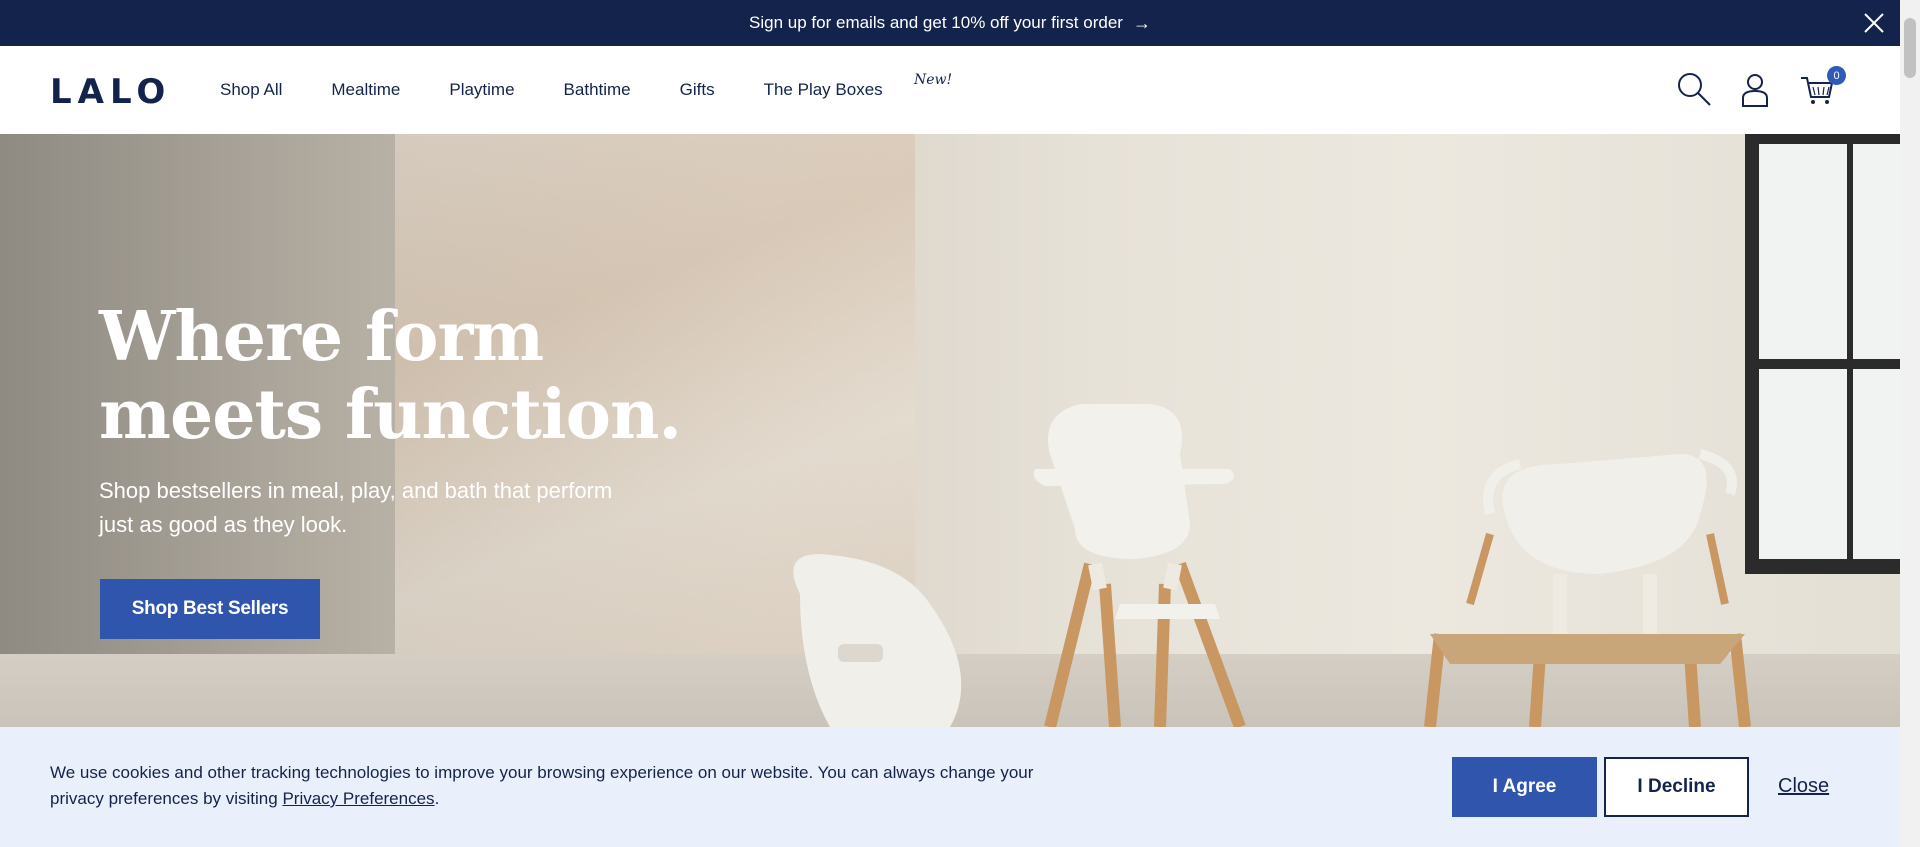 The width and height of the screenshot is (1920, 847). What do you see at coordinates (1910, 423) in the screenshot?
I see `page-scrollbar` at bounding box center [1910, 423].